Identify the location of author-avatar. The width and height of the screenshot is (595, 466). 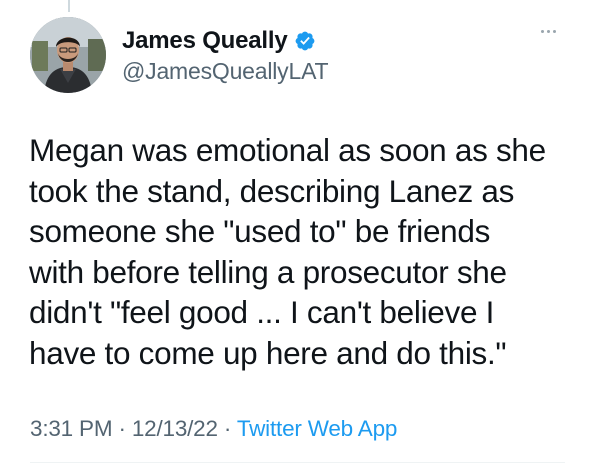
(68, 55).